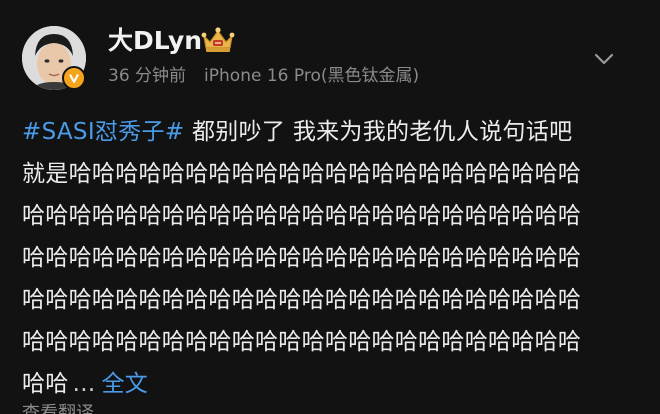  Describe the element at coordinates (124, 384) in the screenshot. I see `expand-full-text-link: 全文` at that location.